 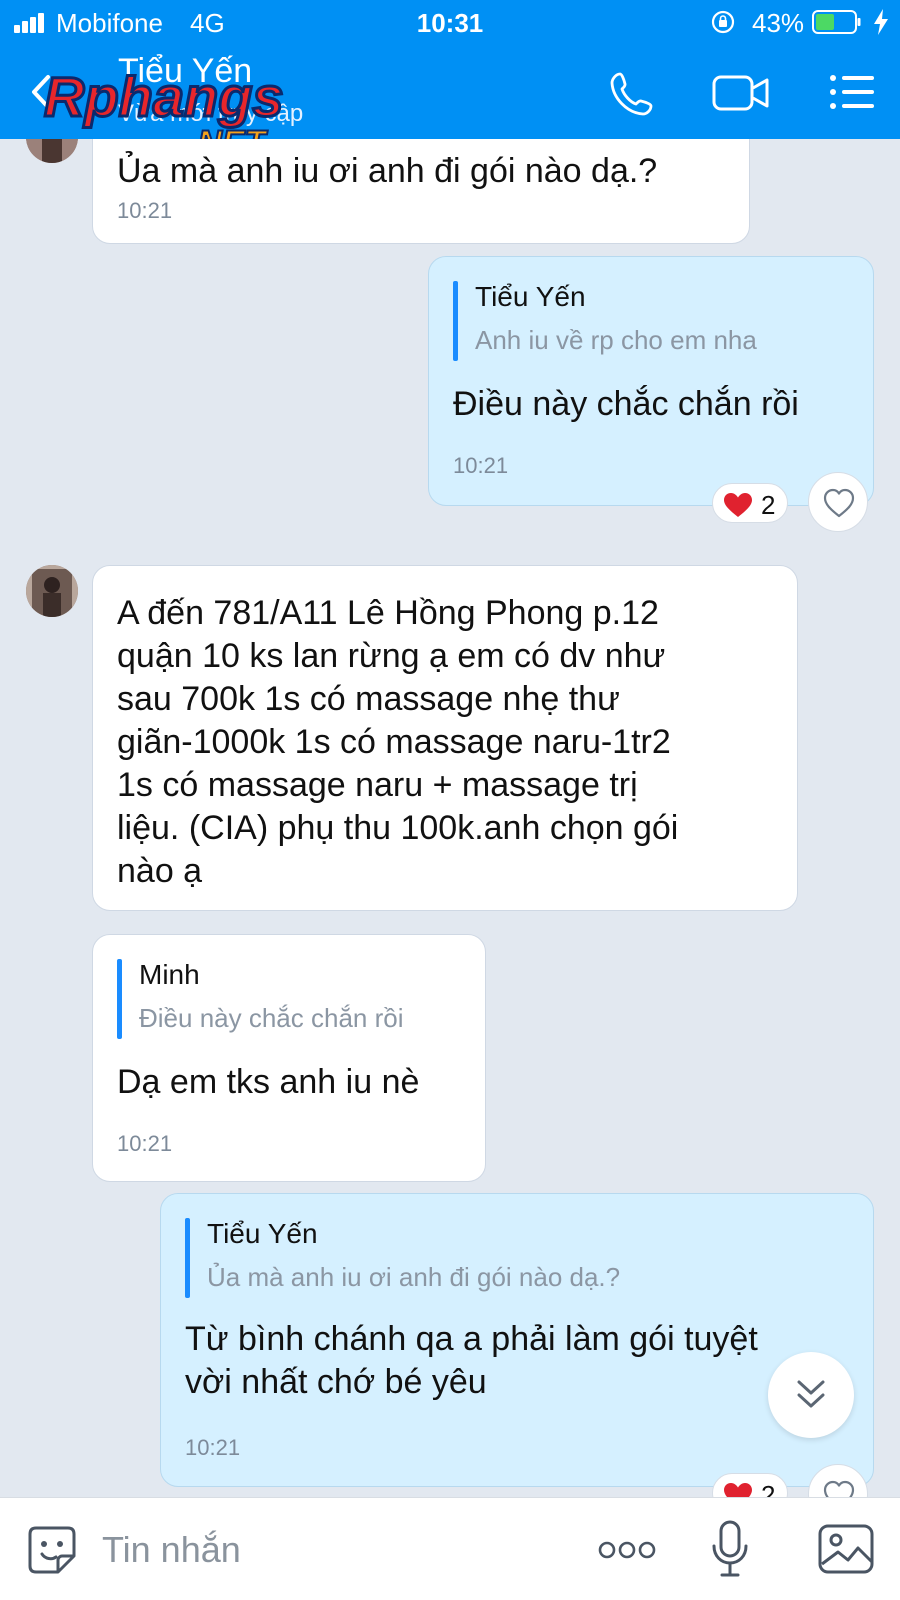 I want to click on battery-percentage: 43%, so click(x=778, y=23).